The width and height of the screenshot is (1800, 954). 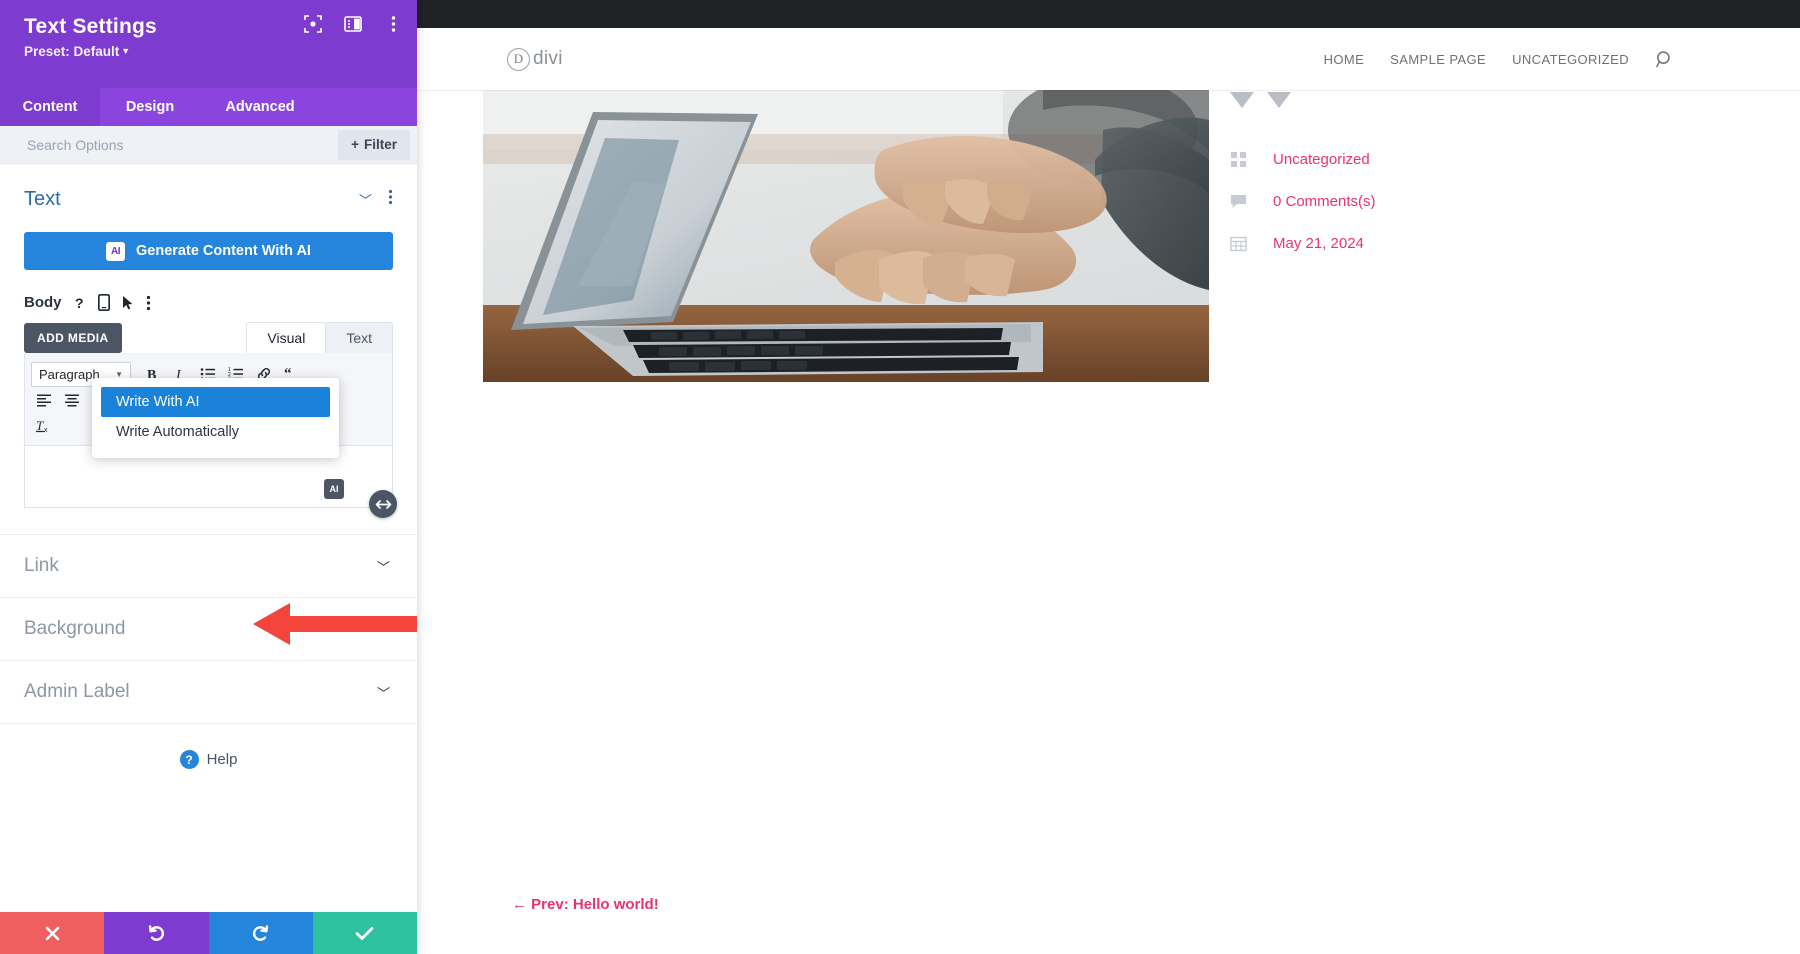 I want to click on category-grid-icon, so click(x=1238, y=159).